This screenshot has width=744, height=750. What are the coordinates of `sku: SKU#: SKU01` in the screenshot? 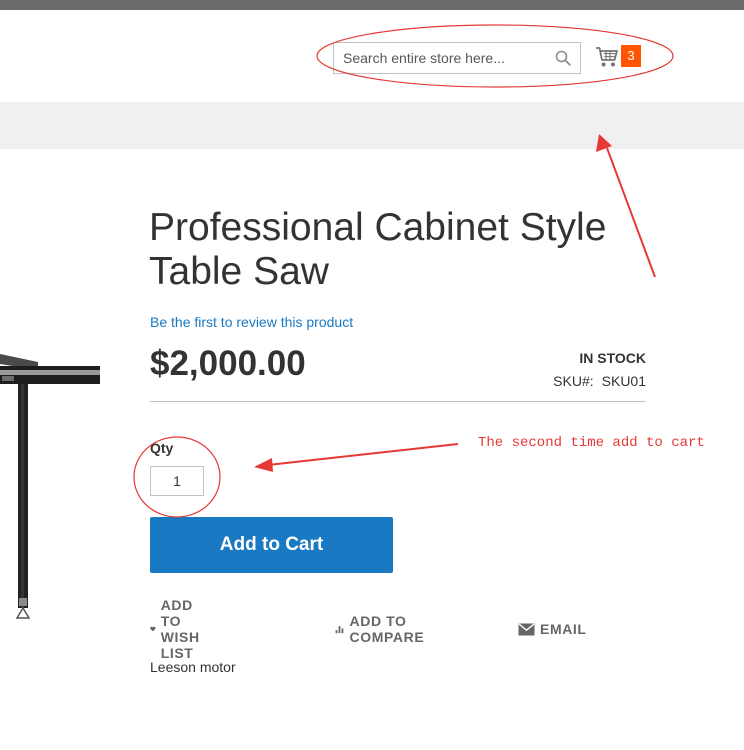 It's located at (583, 381).